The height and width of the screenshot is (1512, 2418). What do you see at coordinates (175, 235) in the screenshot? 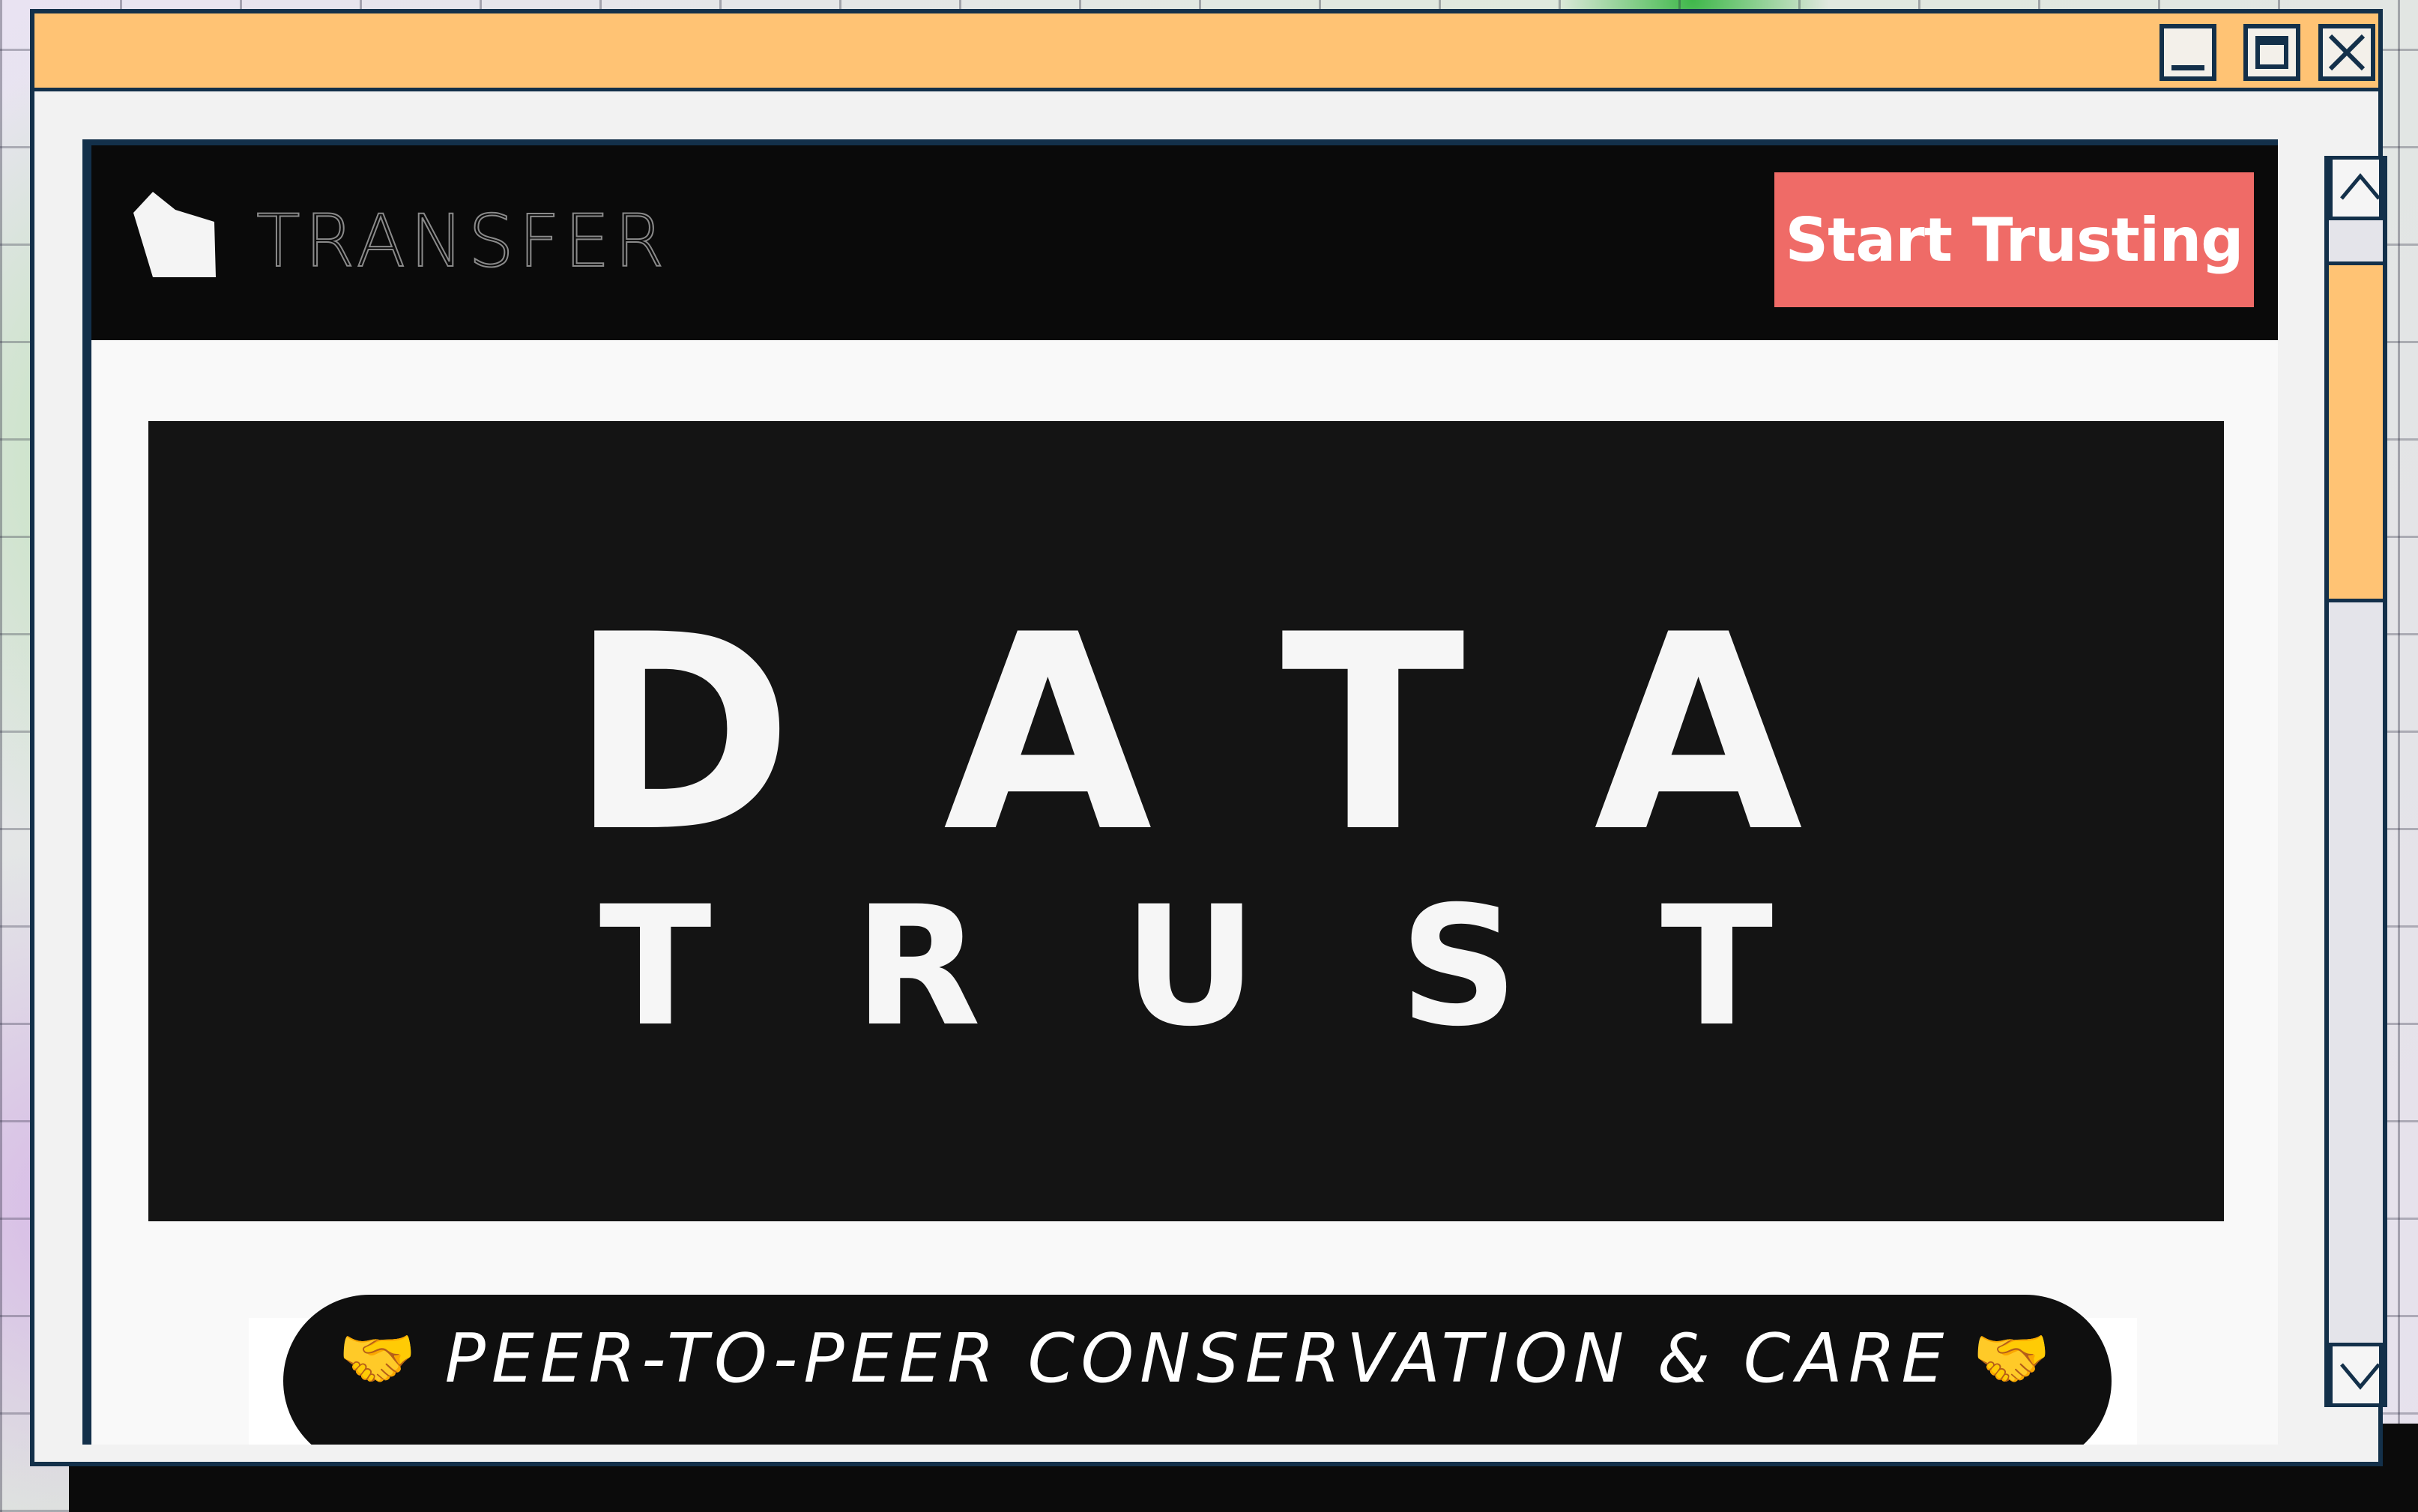
I see `transfer-logo-icon` at bounding box center [175, 235].